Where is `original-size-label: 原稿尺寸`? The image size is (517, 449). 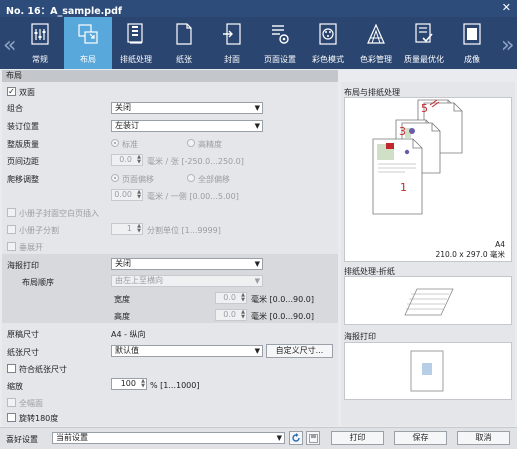
original-size-label: 原稿尺寸 is located at coordinates (23, 334).